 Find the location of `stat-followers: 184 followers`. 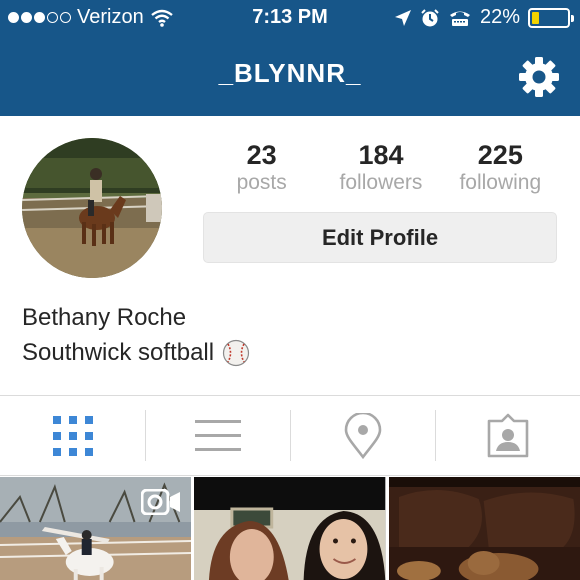

stat-followers: 184 followers is located at coordinates (380, 167).